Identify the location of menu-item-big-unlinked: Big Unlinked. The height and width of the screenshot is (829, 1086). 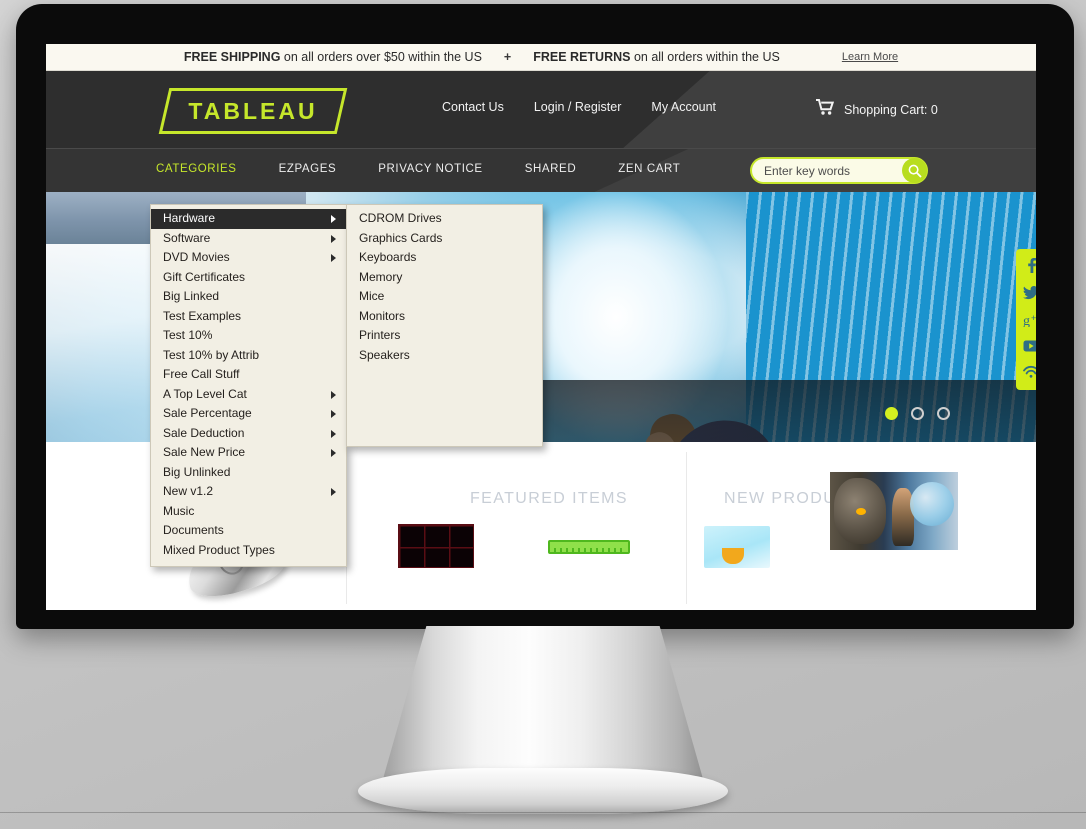
(248, 473).